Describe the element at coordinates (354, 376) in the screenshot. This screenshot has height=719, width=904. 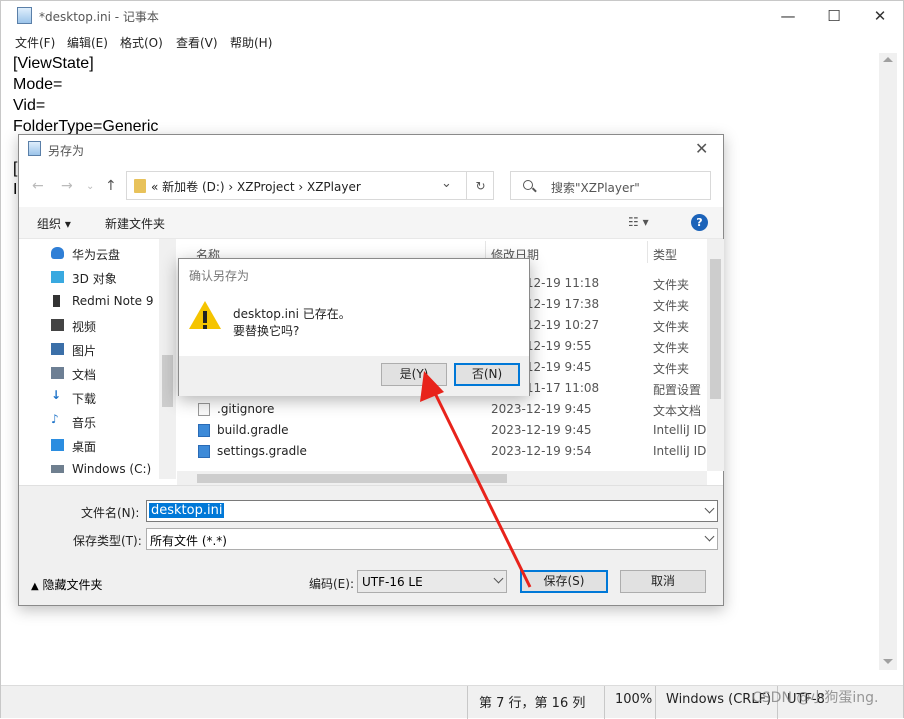
I see `confirm-button-bar: 是(Y) 否(N)` at that location.